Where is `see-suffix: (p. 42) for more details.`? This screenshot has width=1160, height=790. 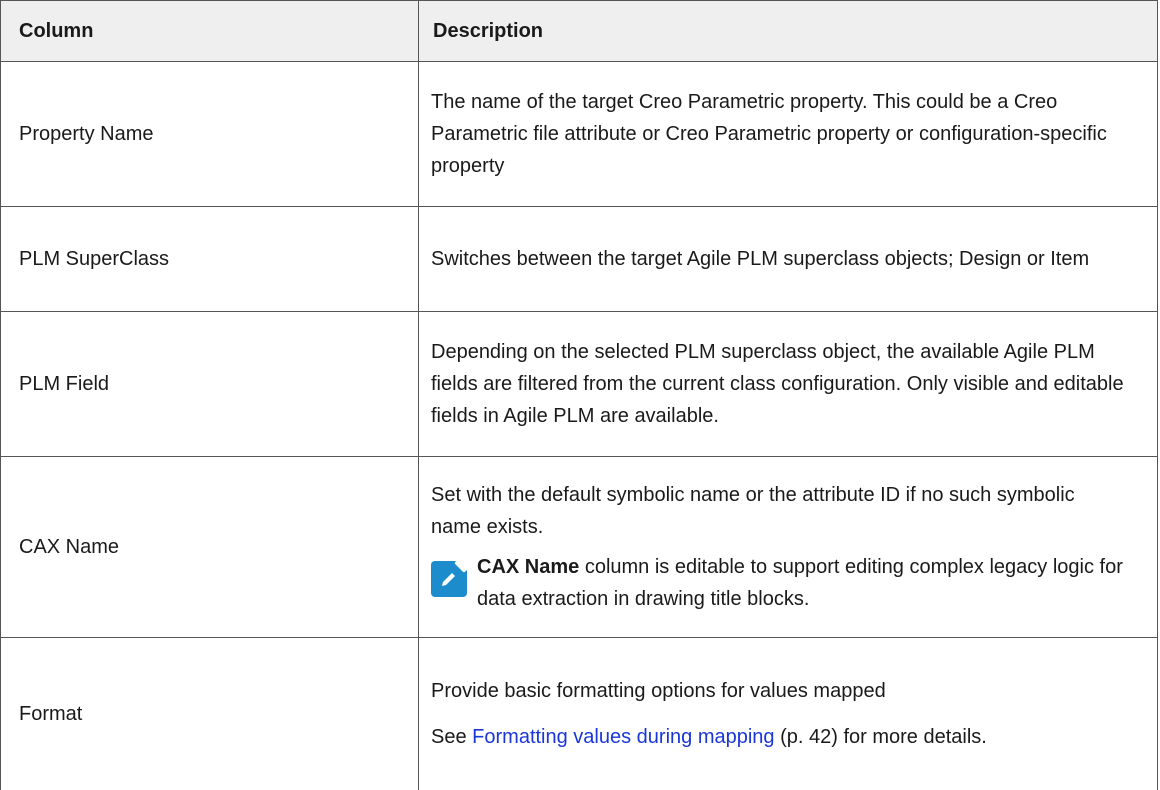 see-suffix: (p. 42) for more details. is located at coordinates (881, 737).